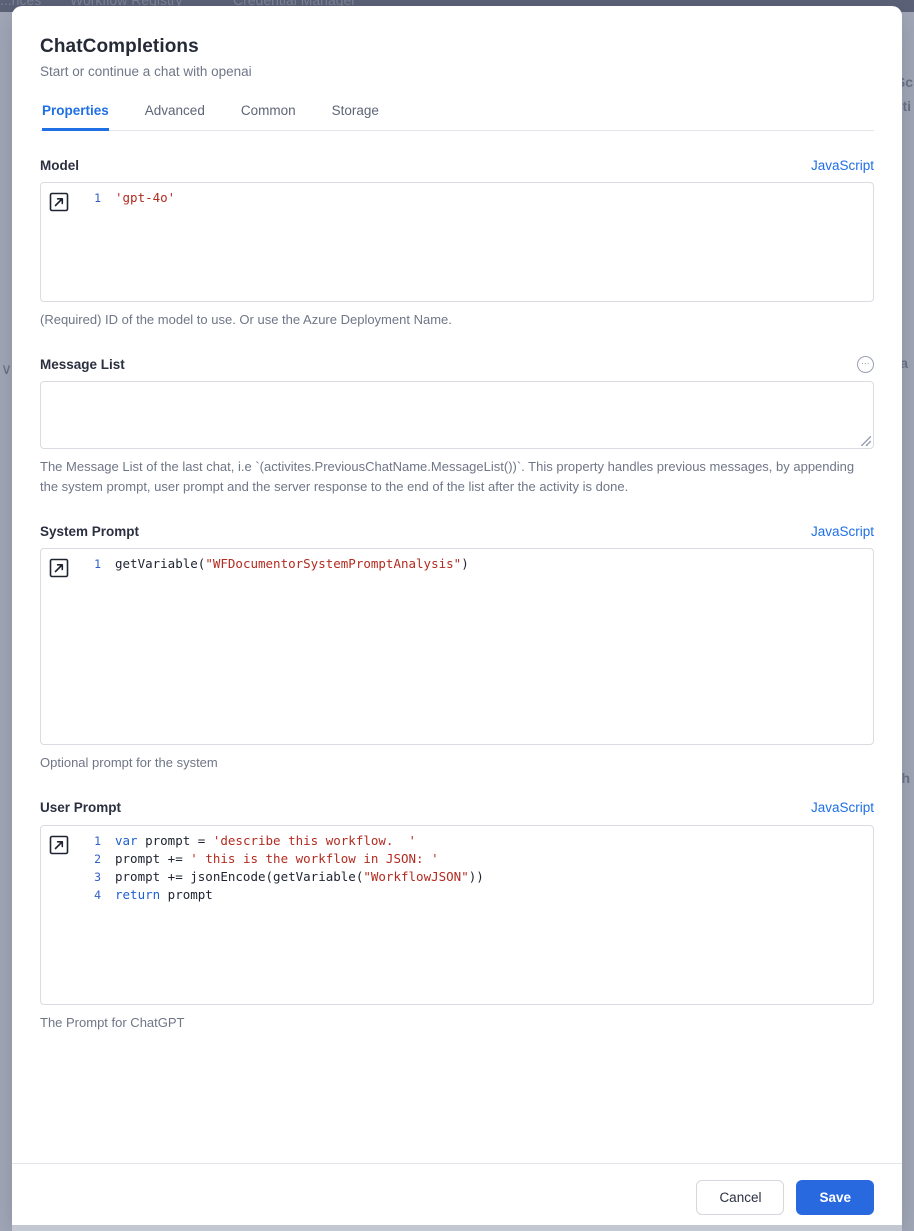  I want to click on resize-handle, so click(866, 441).